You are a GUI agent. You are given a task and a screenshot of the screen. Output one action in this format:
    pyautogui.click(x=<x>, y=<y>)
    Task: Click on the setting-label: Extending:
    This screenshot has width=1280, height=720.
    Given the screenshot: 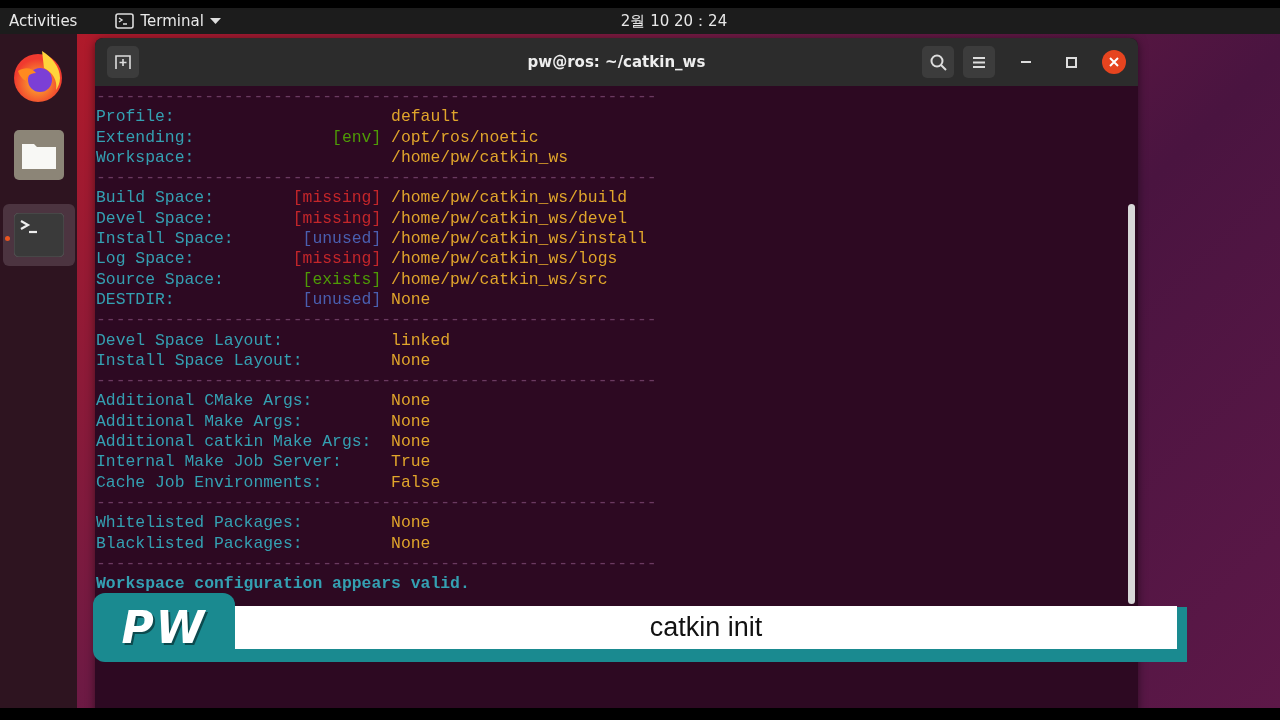 What is the action you would take?
    pyautogui.click(x=145, y=137)
    